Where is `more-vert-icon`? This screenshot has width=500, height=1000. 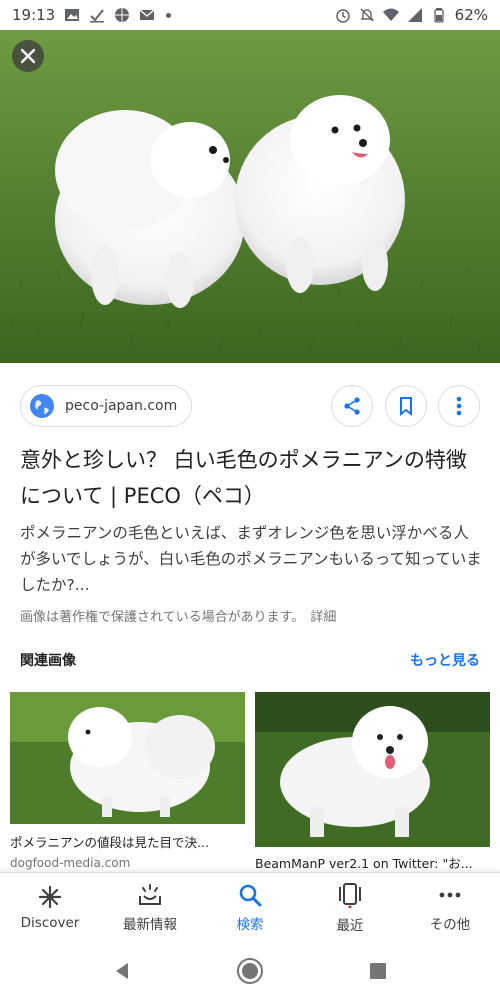
more-vert-icon is located at coordinates (459, 406).